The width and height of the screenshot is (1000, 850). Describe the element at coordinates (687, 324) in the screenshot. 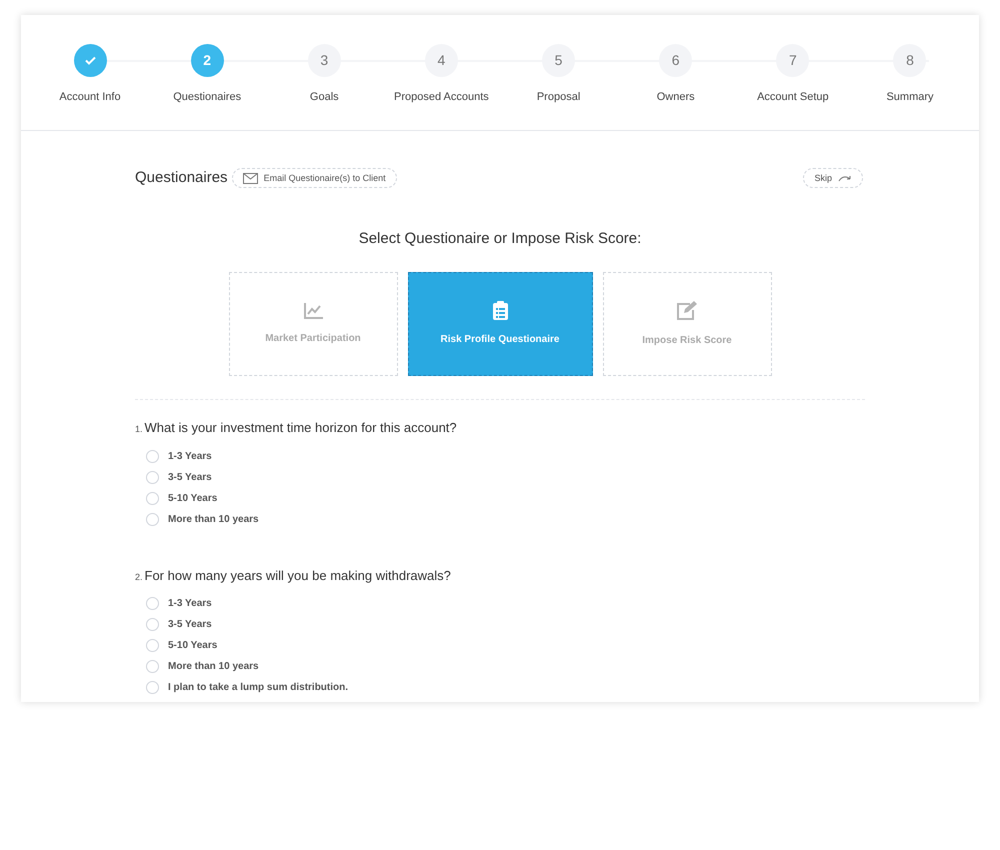

I see `questionaire-option-card: Impose Risk Score` at that location.